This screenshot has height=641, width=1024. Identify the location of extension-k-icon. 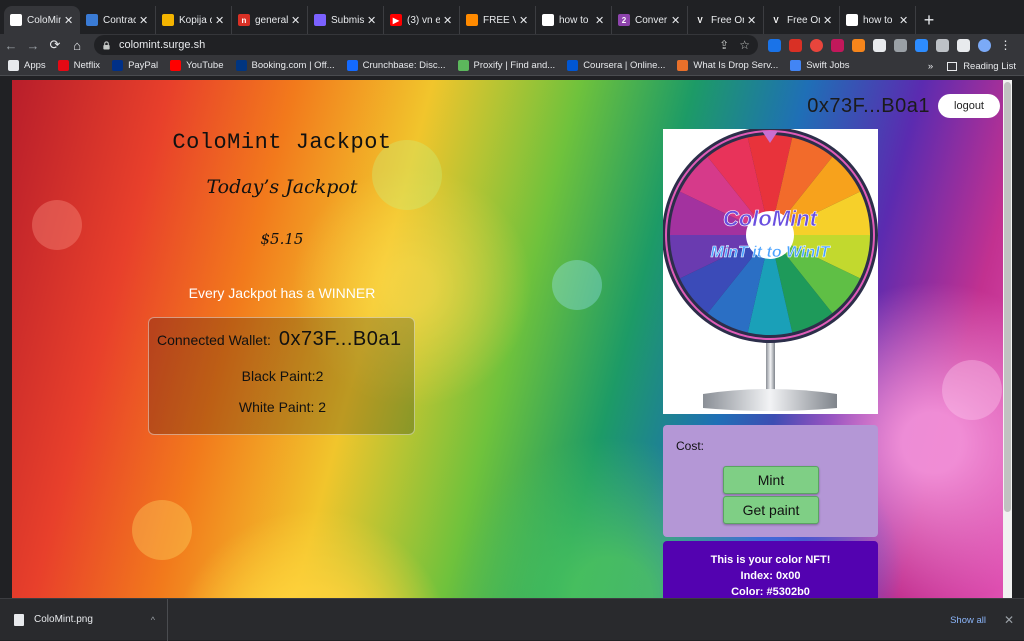
(837, 45).